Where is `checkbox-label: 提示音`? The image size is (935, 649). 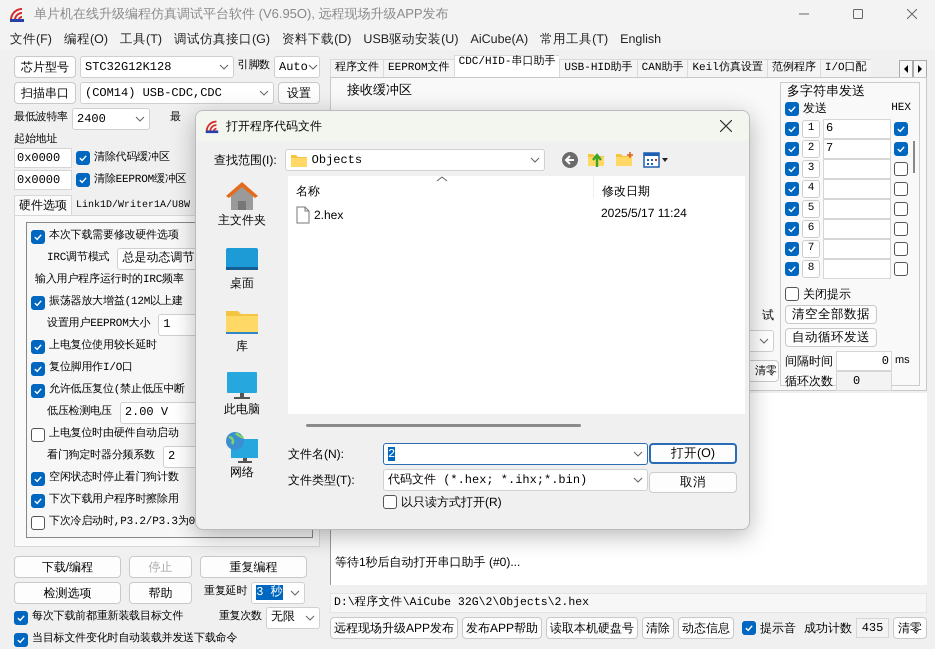
checkbox-label: 提示音 is located at coordinates (778, 628).